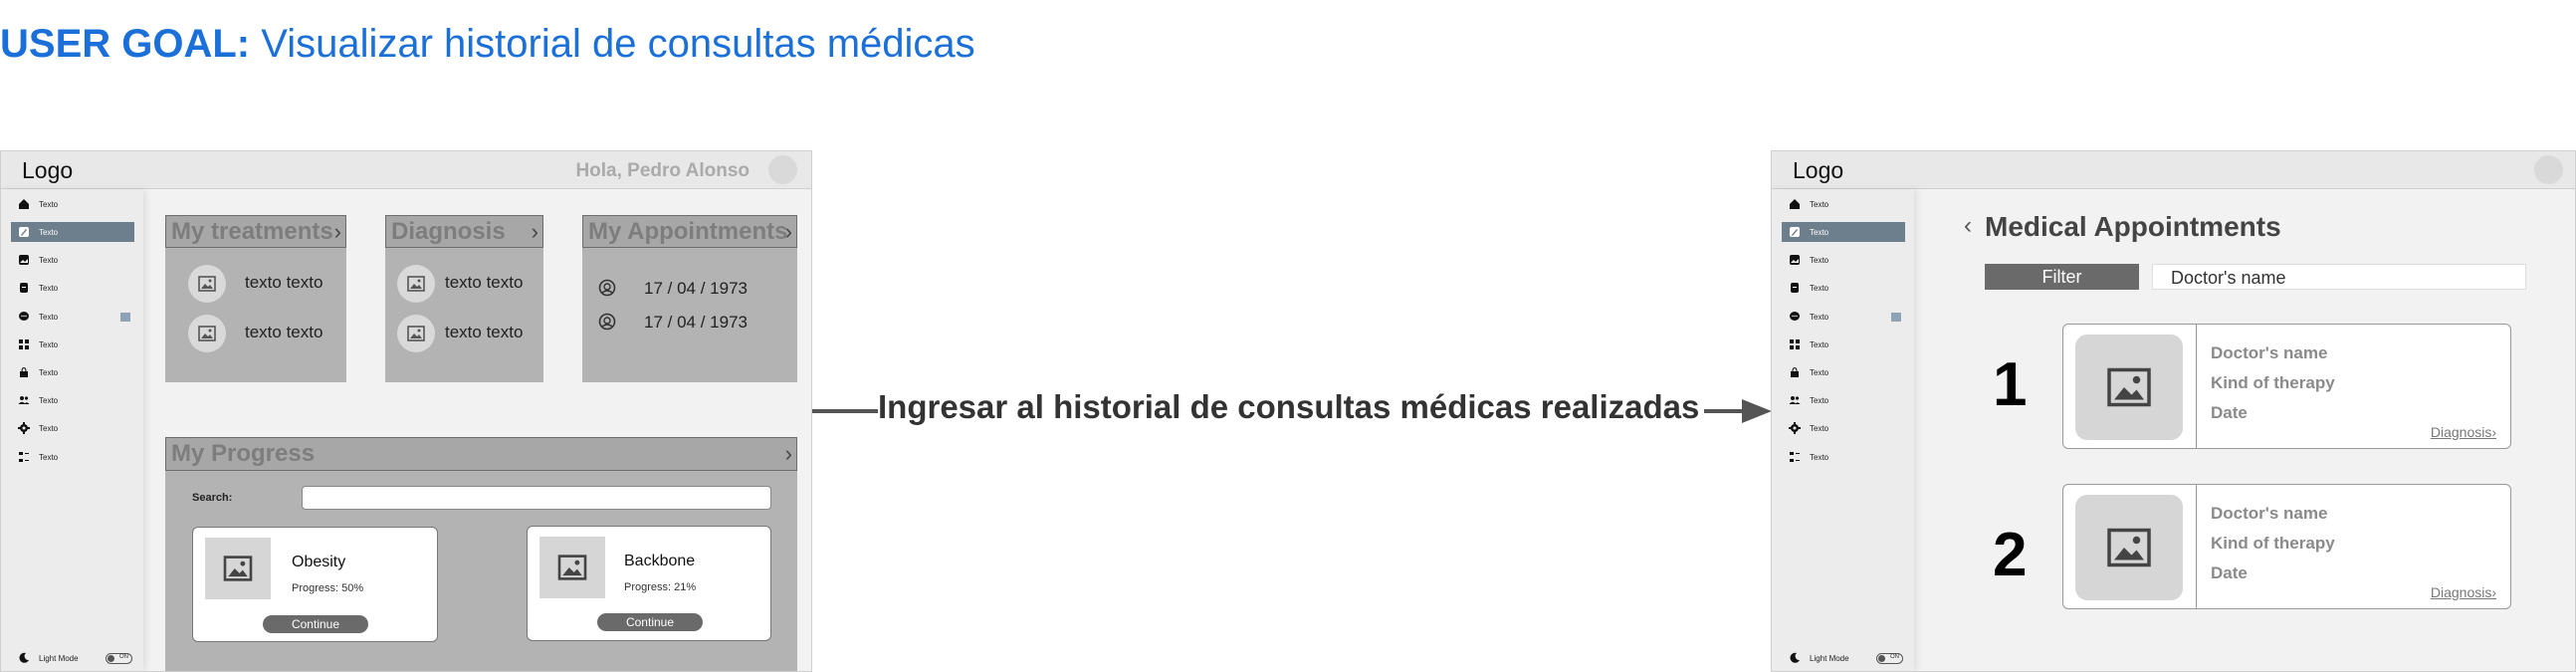 This screenshot has width=2576, height=672. Describe the element at coordinates (448, 232) in the screenshot. I see `diagnosis-title: Diagnosis` at that location.